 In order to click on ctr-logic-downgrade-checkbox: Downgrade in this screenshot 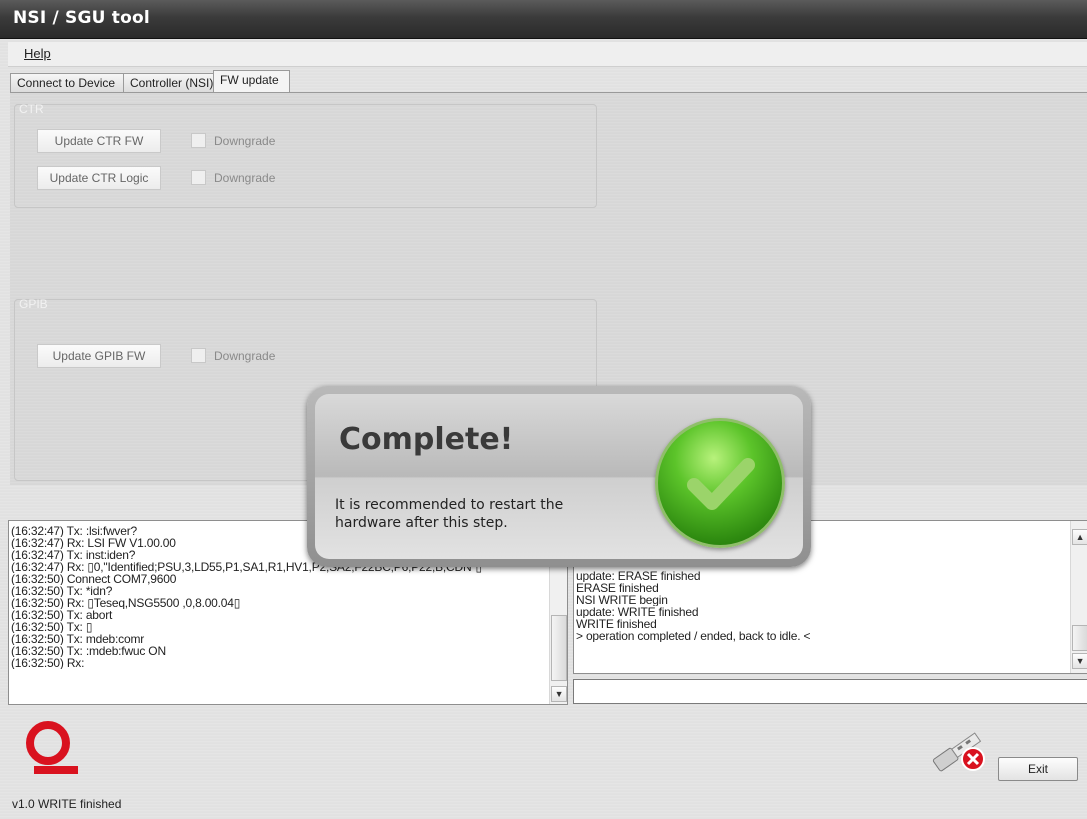, I will do `click(233, 177)`.